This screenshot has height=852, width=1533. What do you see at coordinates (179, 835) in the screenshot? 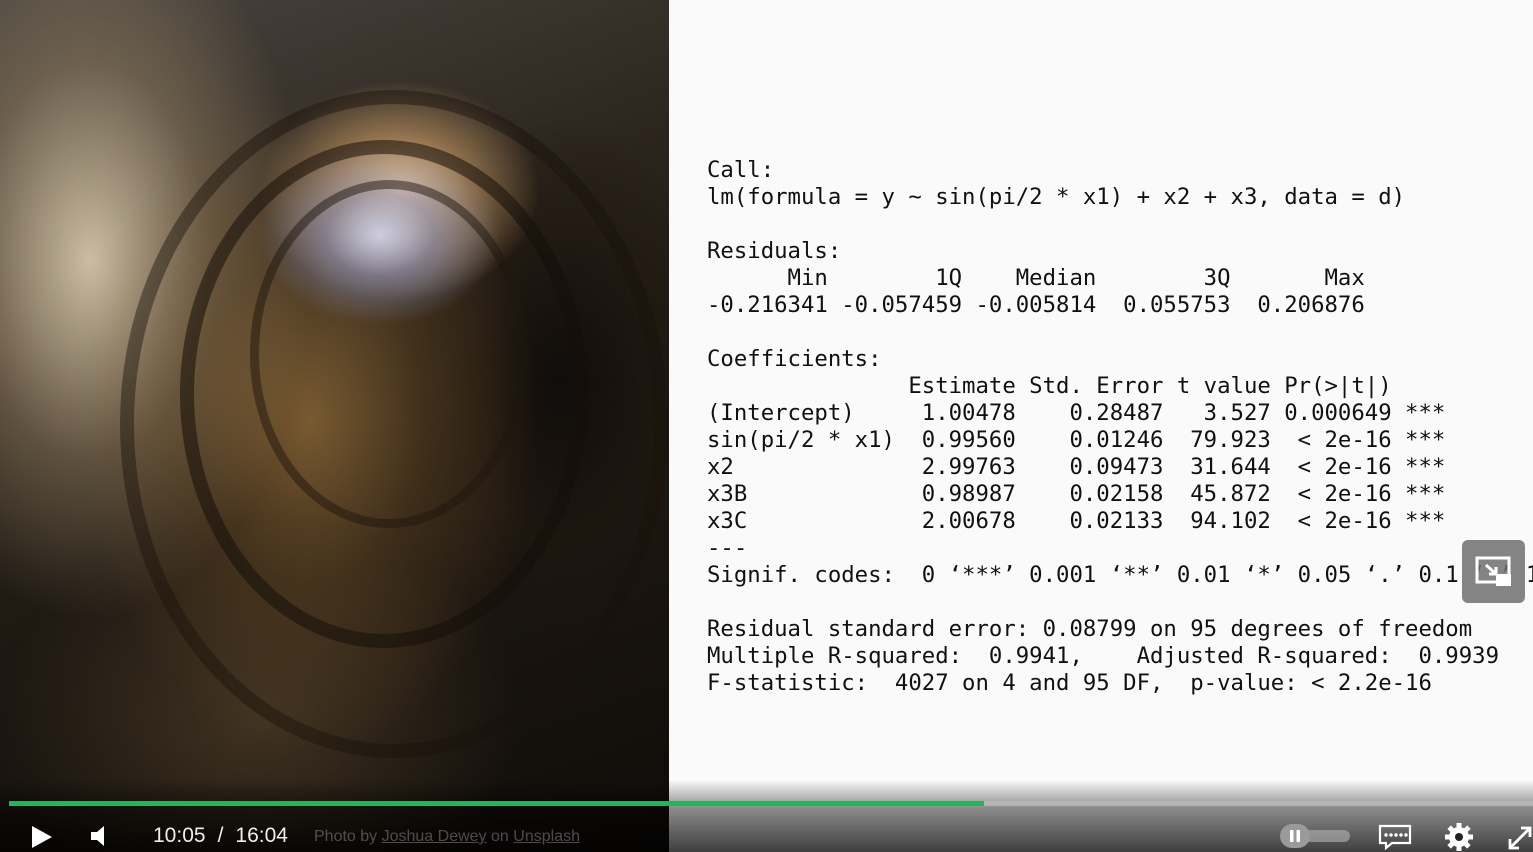
I see `current-time: 10:05` at bounding box center [179, 835].